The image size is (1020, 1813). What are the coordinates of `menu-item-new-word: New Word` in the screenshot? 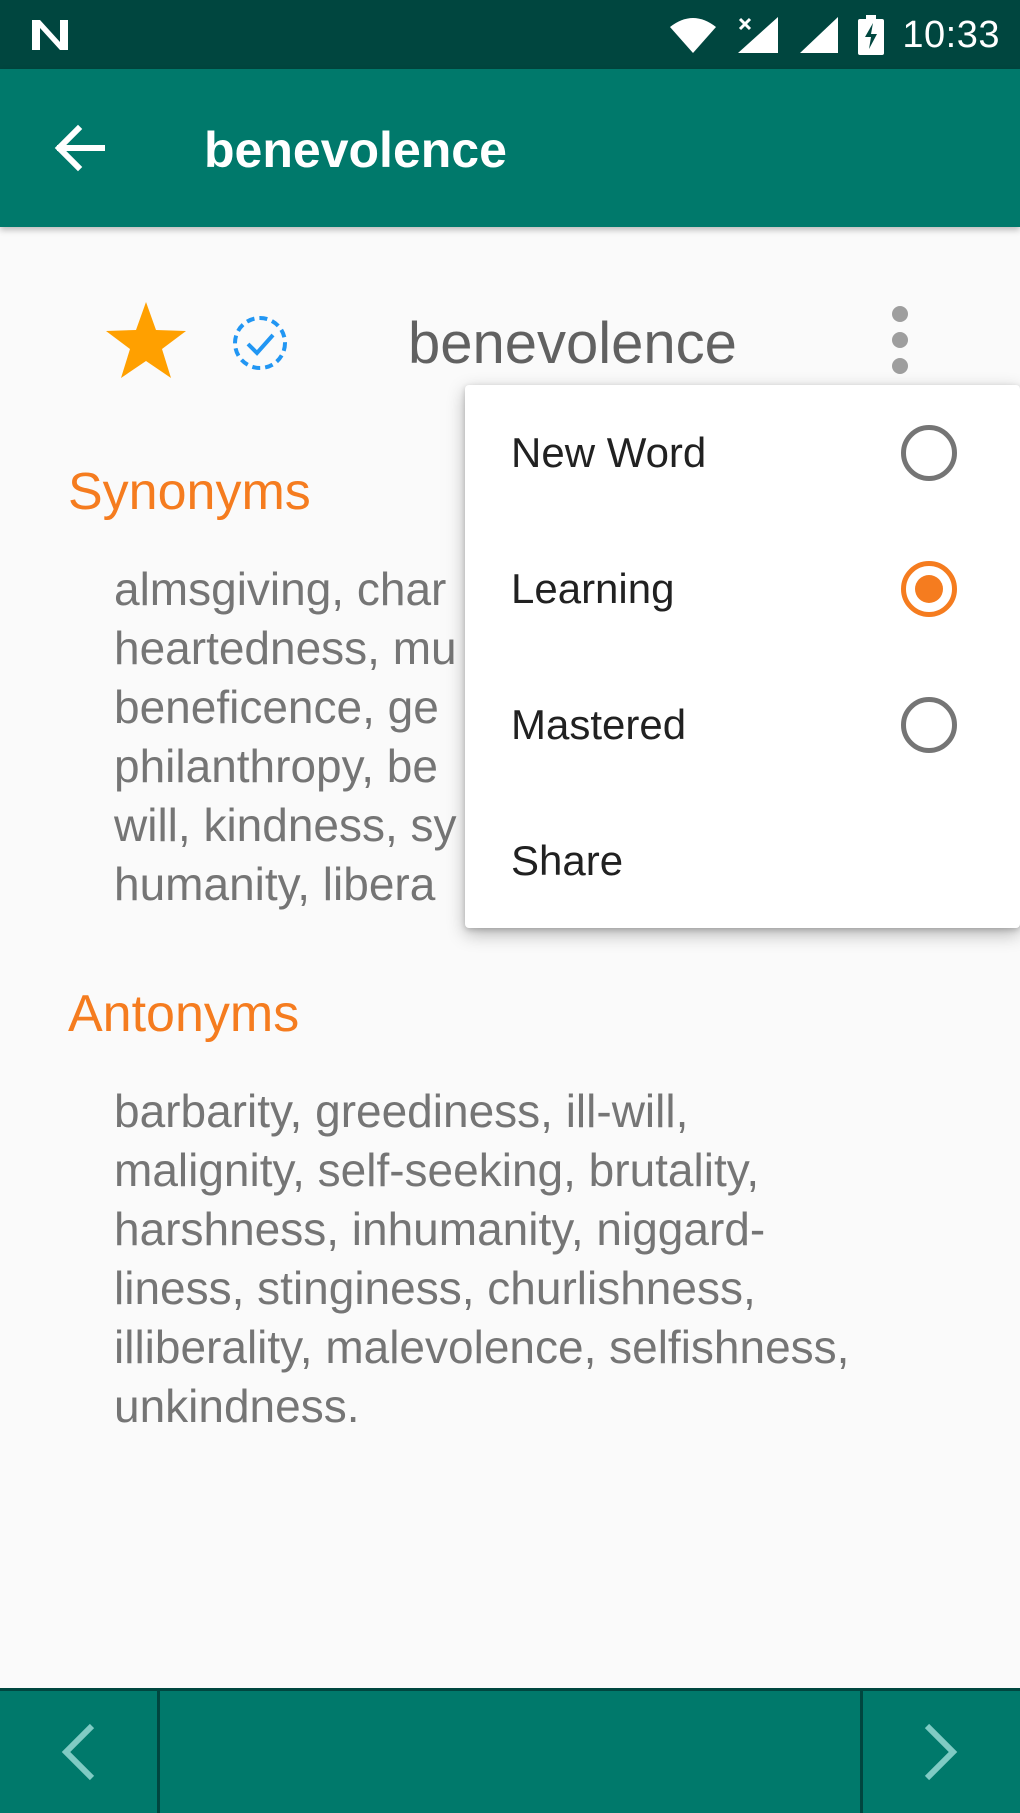 It's located at (742, 453).